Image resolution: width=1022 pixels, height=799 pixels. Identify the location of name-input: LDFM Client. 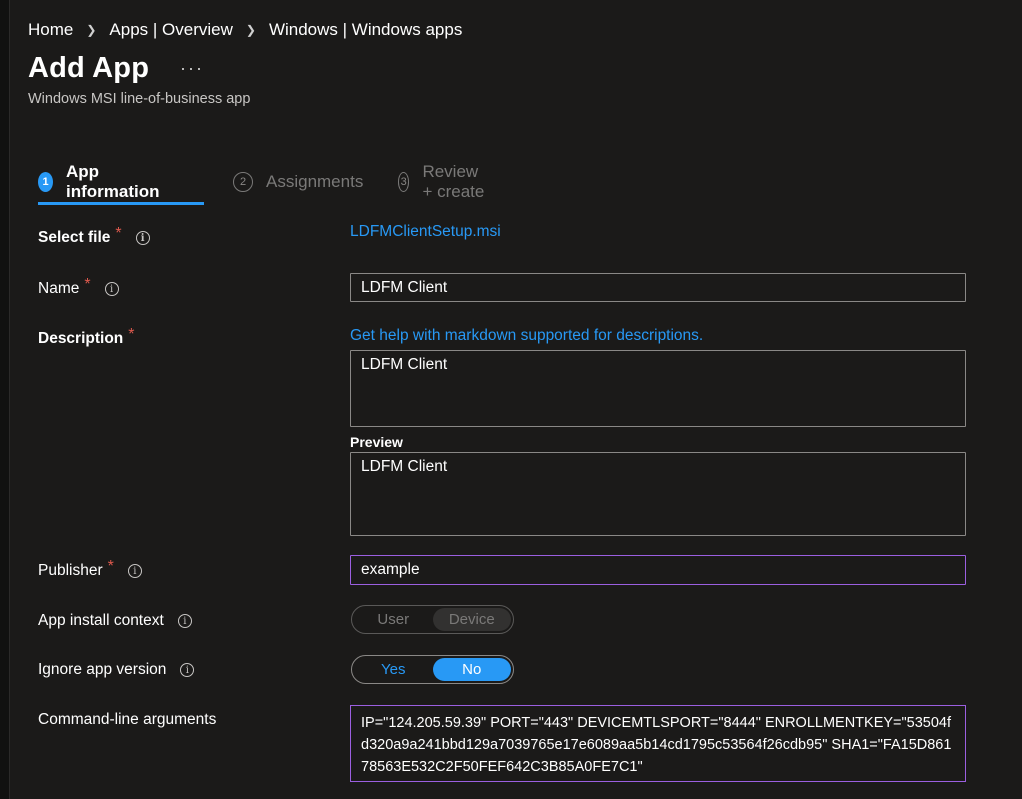
(658, 287).